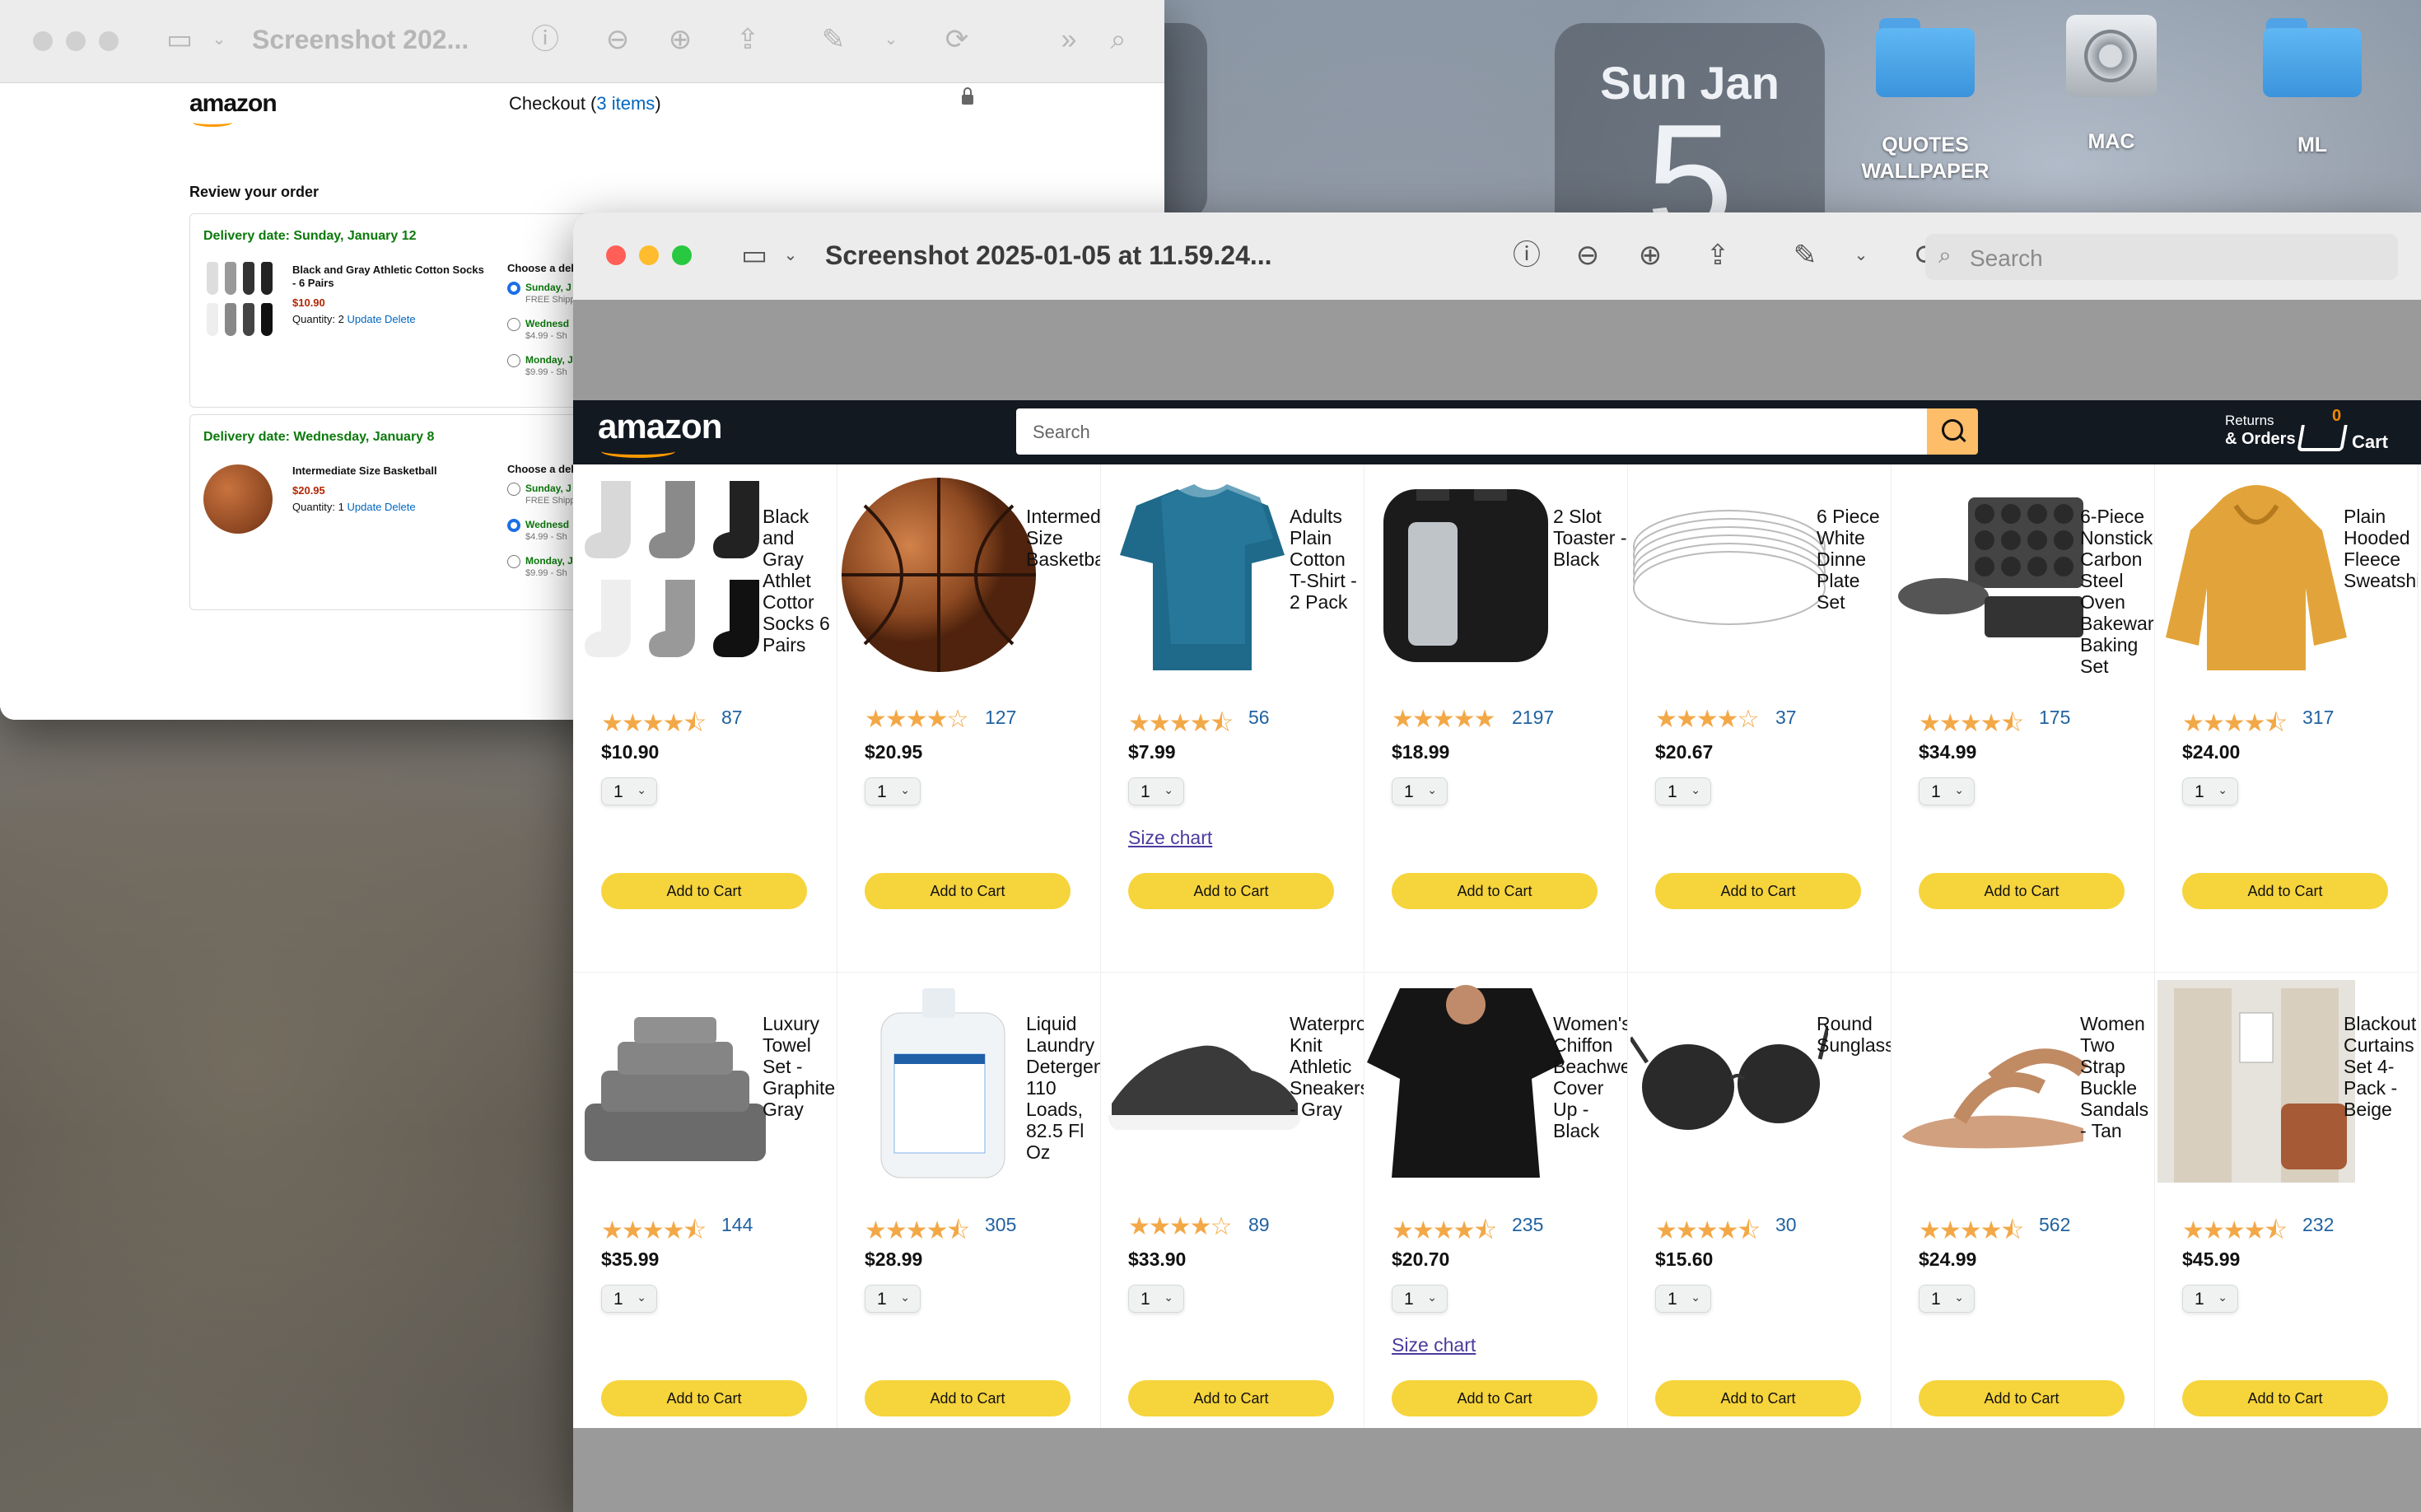 This screenshot has height=1512, width=2421. Describe the element at coordinates (1786, 718) in the screenshot. I see `review-count-link: 37` at that location.